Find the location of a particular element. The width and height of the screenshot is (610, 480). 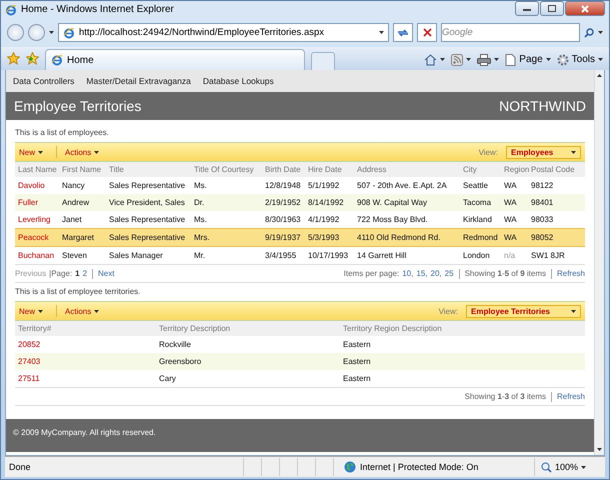

scrollbar is located at coordinates (599, 262).